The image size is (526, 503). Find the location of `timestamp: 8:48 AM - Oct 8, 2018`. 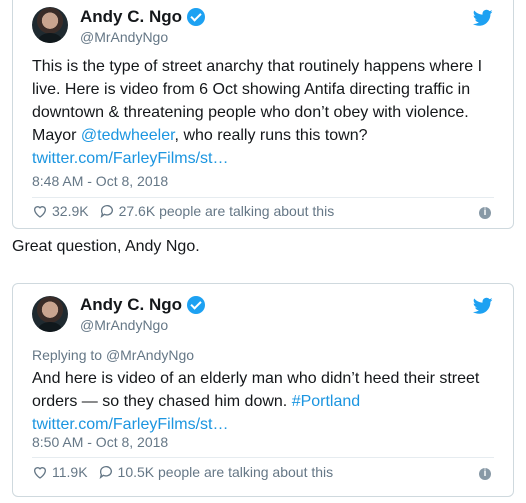

timestamp: 8:48 AM - Oct 8, 2018 is located at coordinates (100, 181).